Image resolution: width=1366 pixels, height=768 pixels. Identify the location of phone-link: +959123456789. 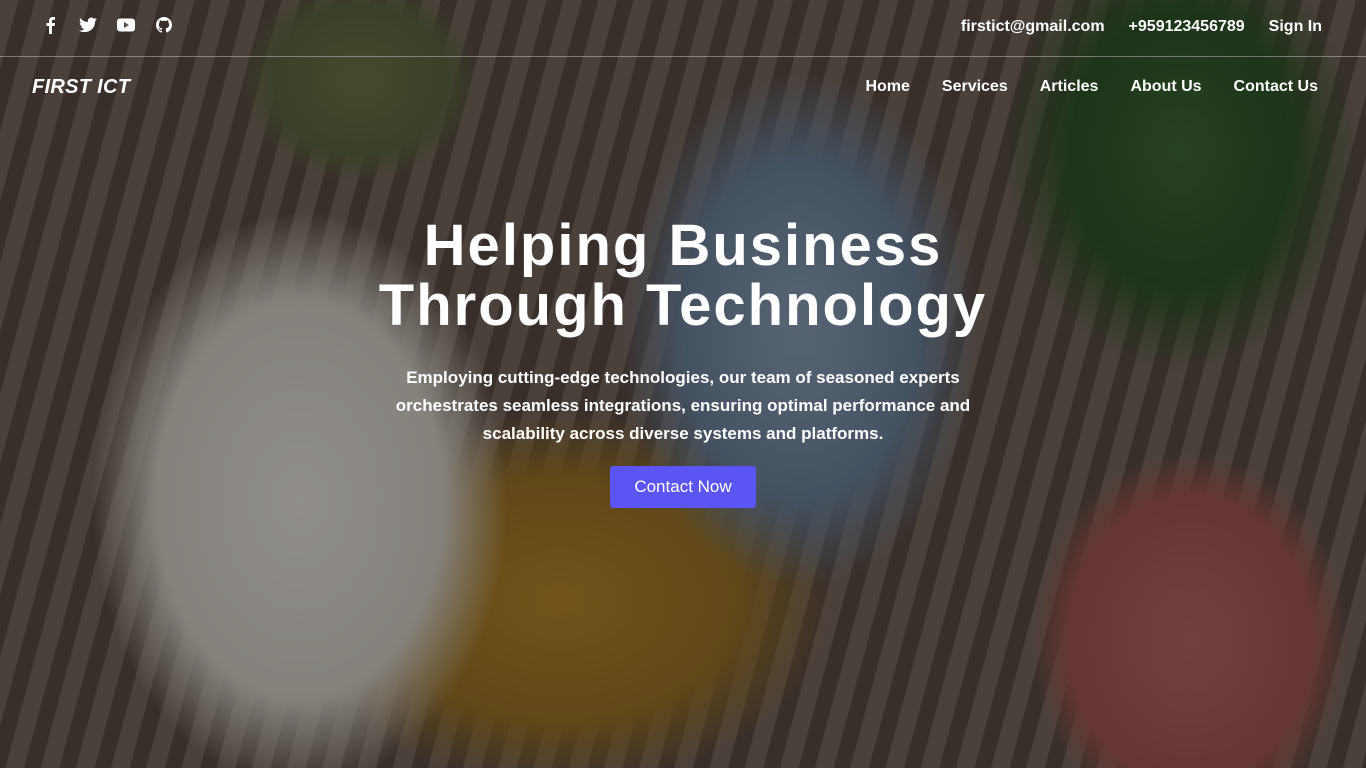
(1187, 27).